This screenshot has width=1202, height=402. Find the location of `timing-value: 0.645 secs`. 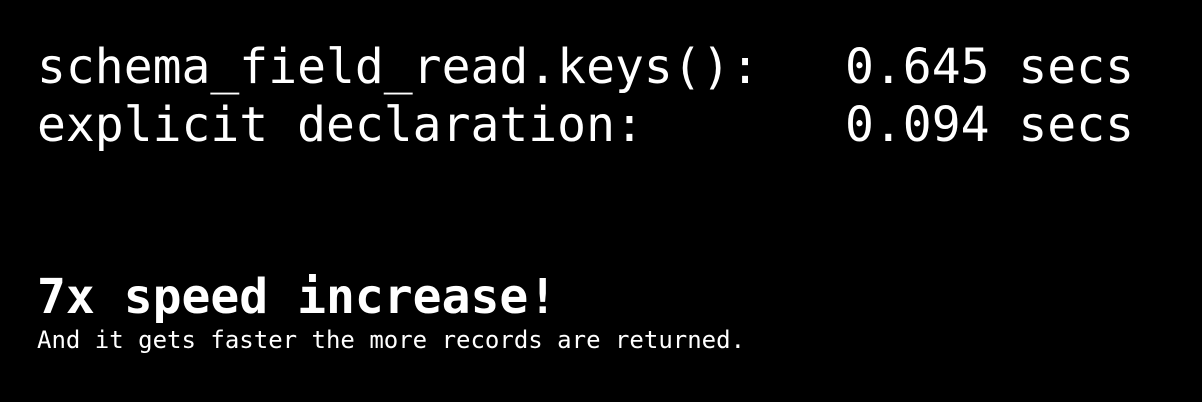

timing-value: 0.645 secs is located at coordinates (989, 67).